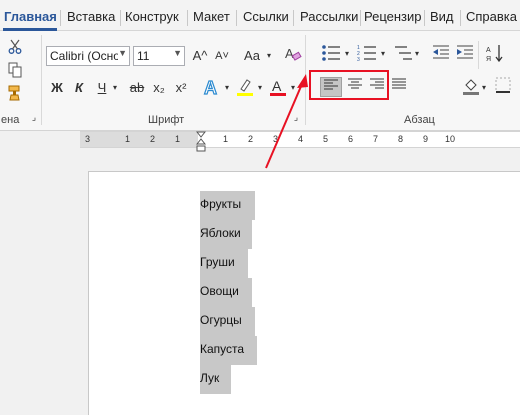 The image size is (520, 415). Describe the element at coordinates (245, 90) in the screenshot. I see `highlight-color-icon` at that location.